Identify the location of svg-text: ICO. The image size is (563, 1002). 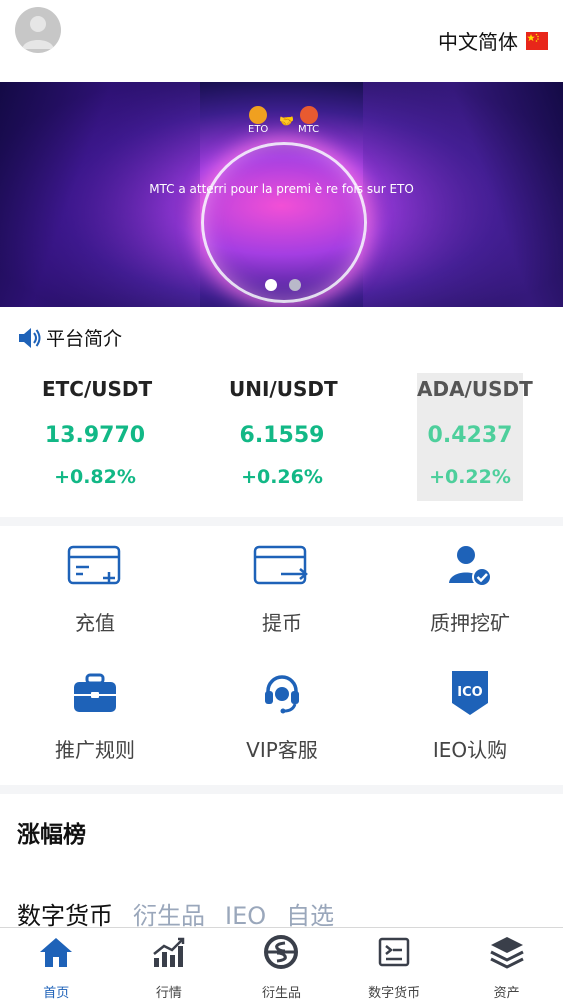
(469, 692).